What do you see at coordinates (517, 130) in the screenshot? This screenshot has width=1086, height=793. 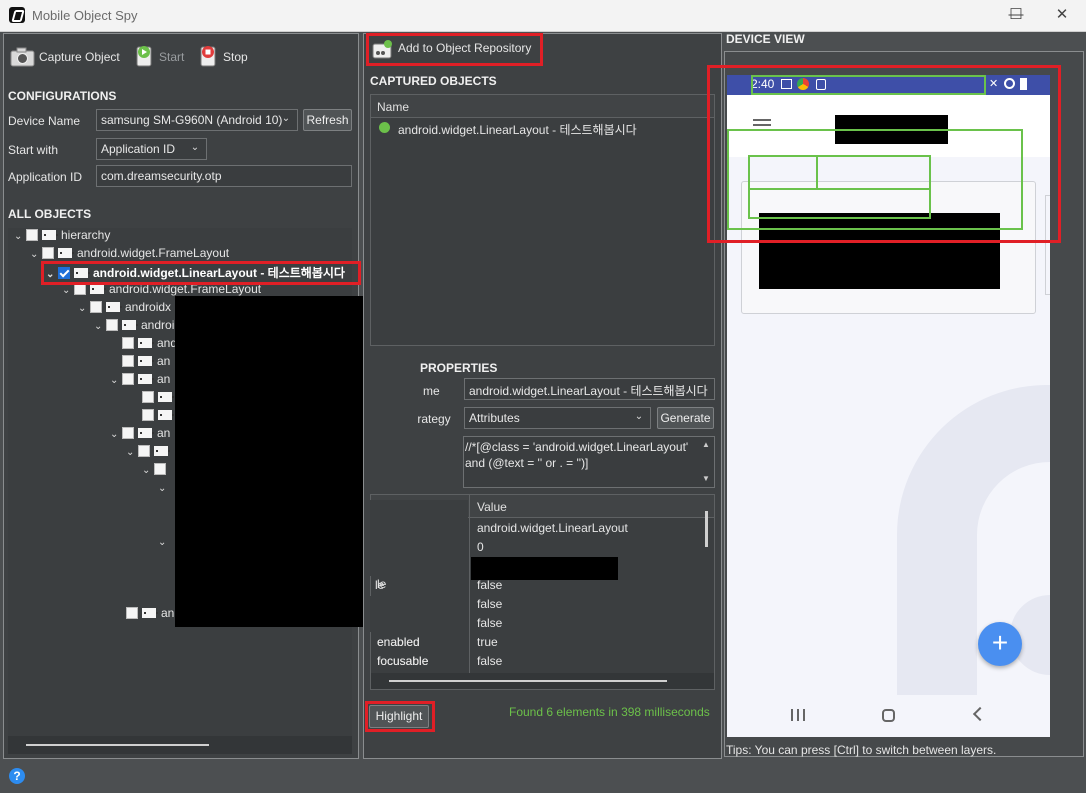 I see `captured-object-label: android.widget.LinearLayout - 테스트해봅시다` at bounding box center [517, 130].